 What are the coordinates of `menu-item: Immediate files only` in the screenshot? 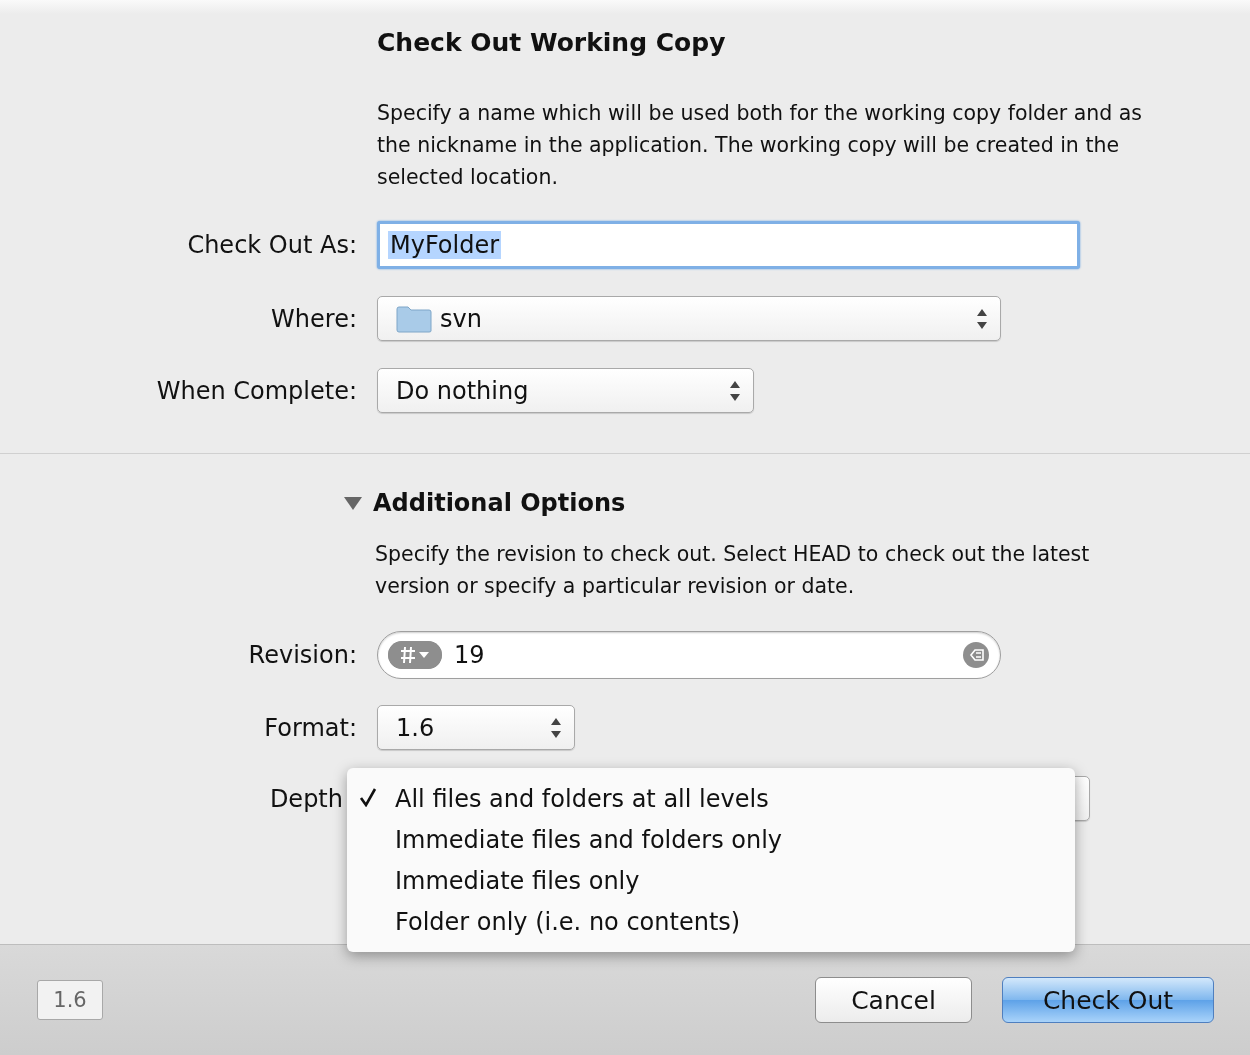 It's located at (711, 880).